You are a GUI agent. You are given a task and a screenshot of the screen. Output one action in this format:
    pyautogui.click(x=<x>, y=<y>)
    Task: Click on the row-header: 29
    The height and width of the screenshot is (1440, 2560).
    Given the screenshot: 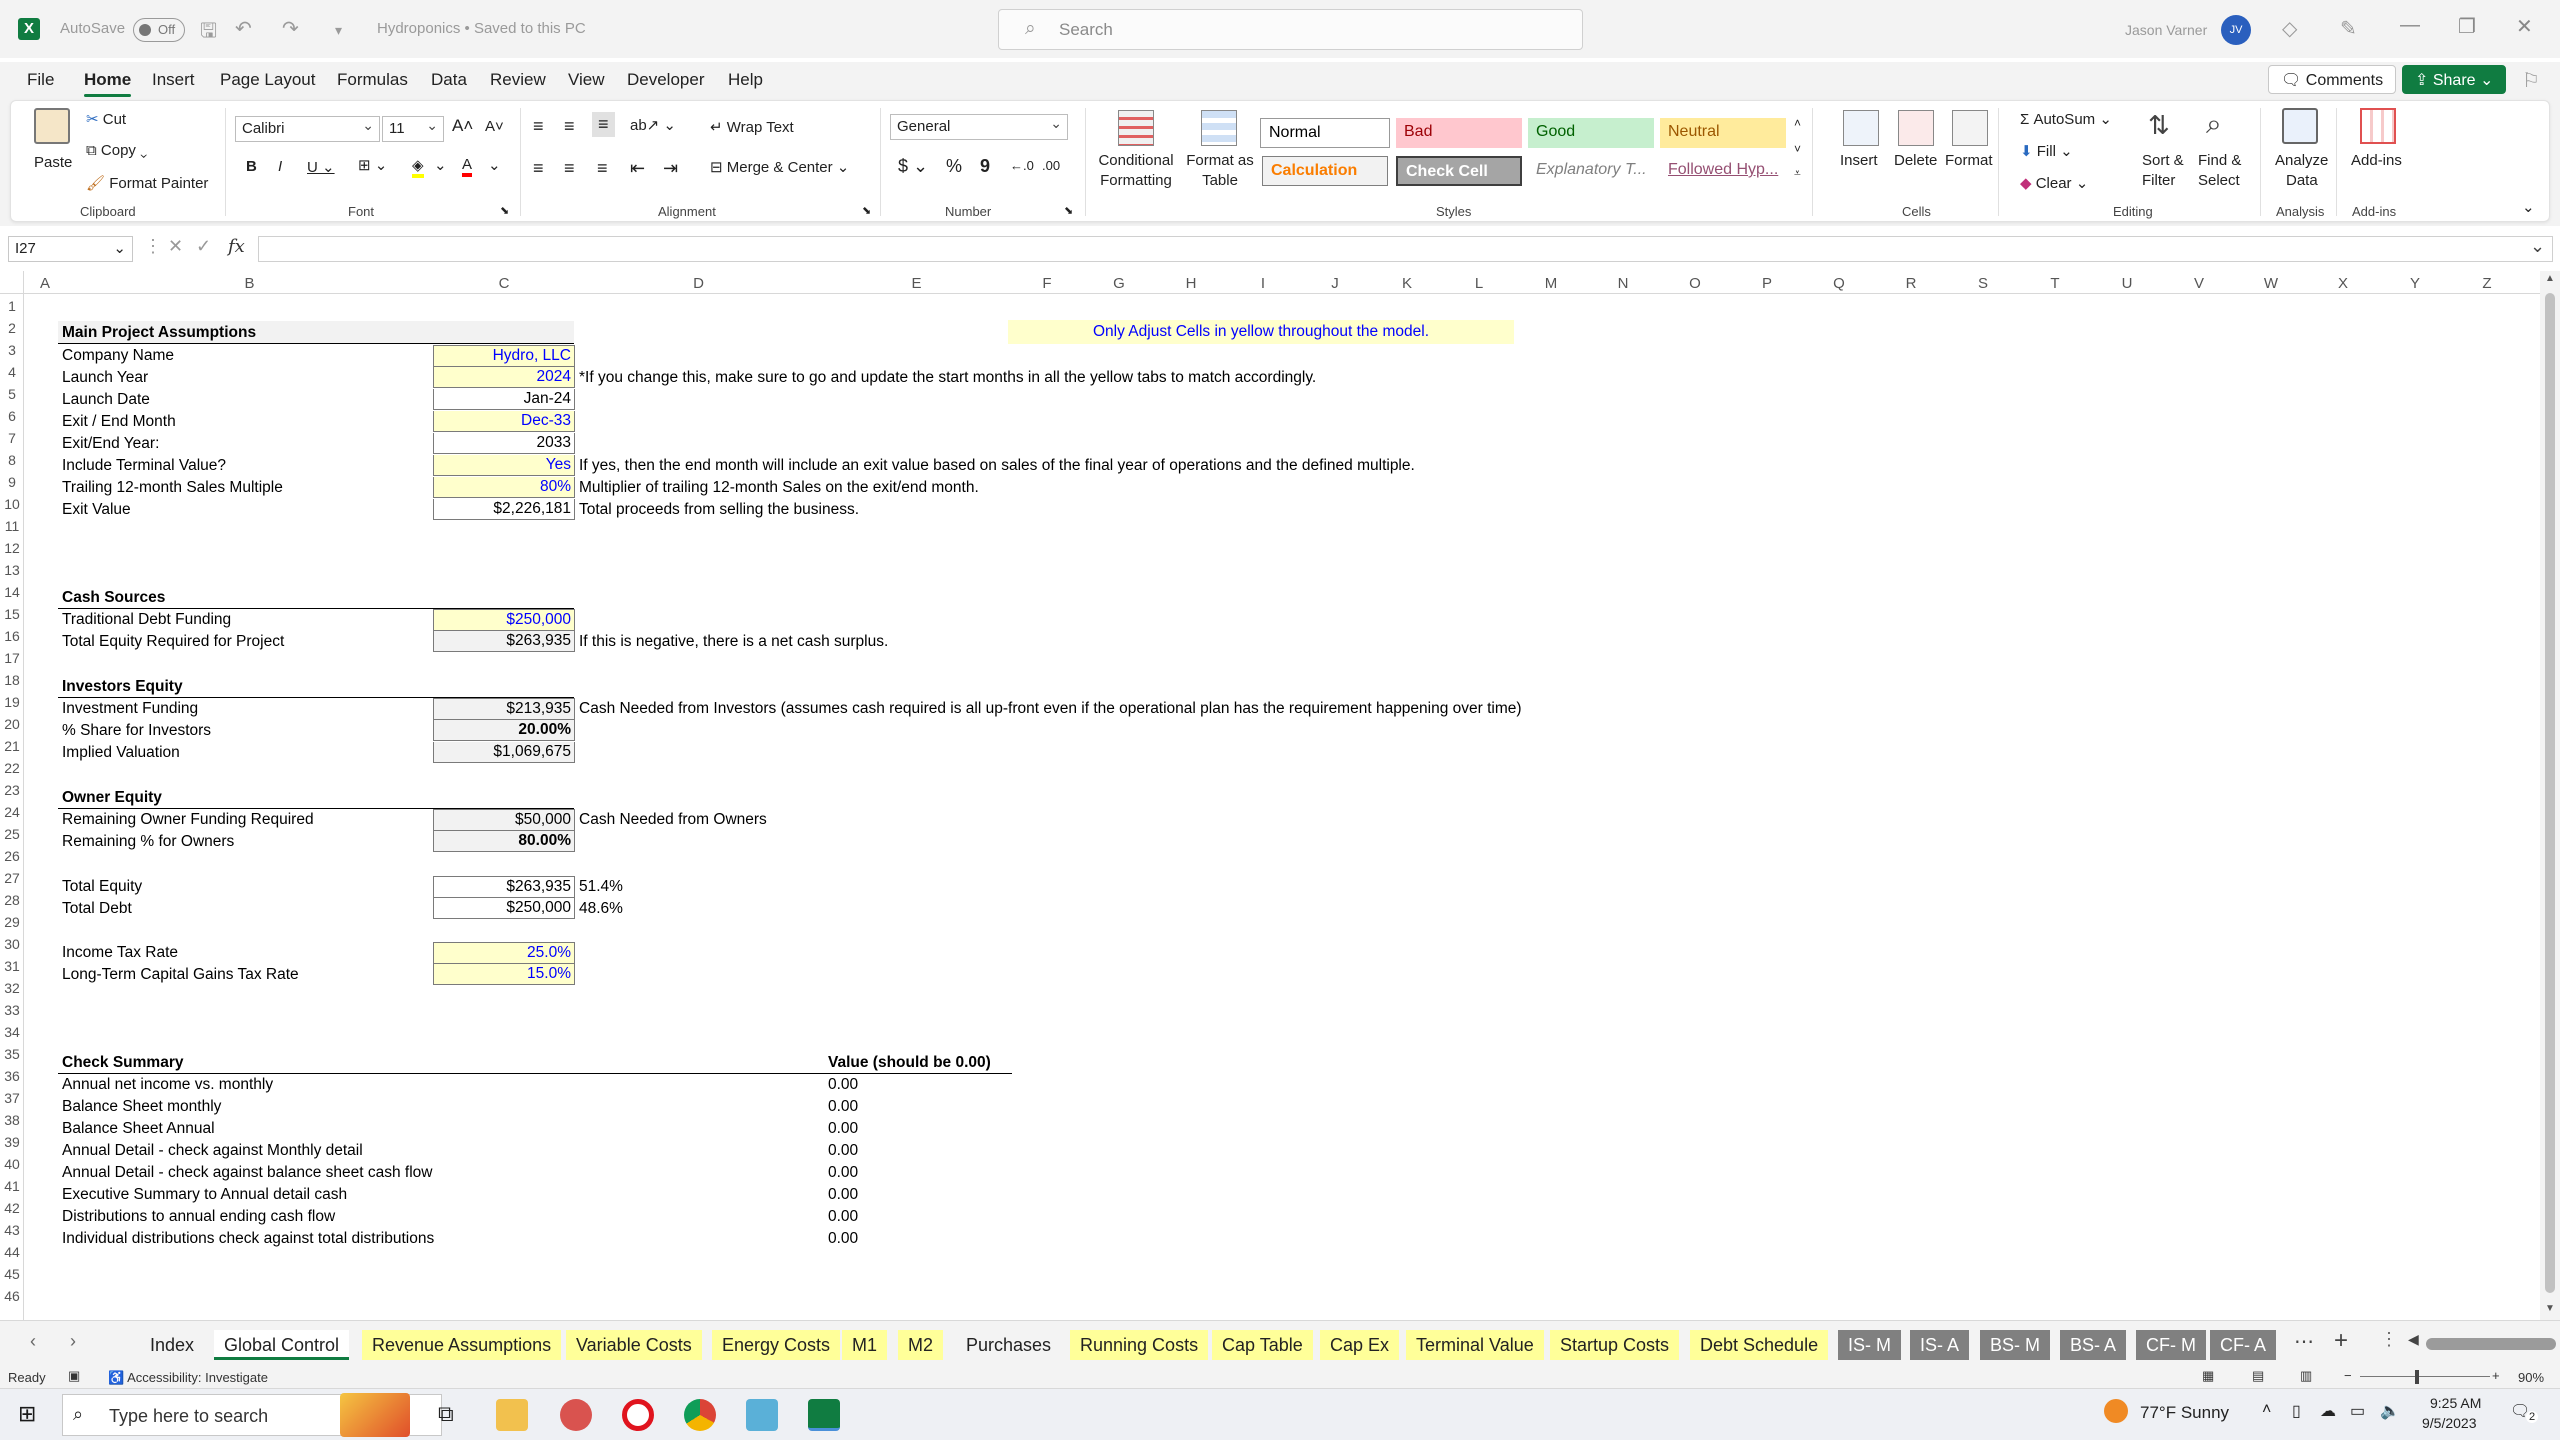 What is the action you would take?
    pyautogui.click(x=12, y=922)
    